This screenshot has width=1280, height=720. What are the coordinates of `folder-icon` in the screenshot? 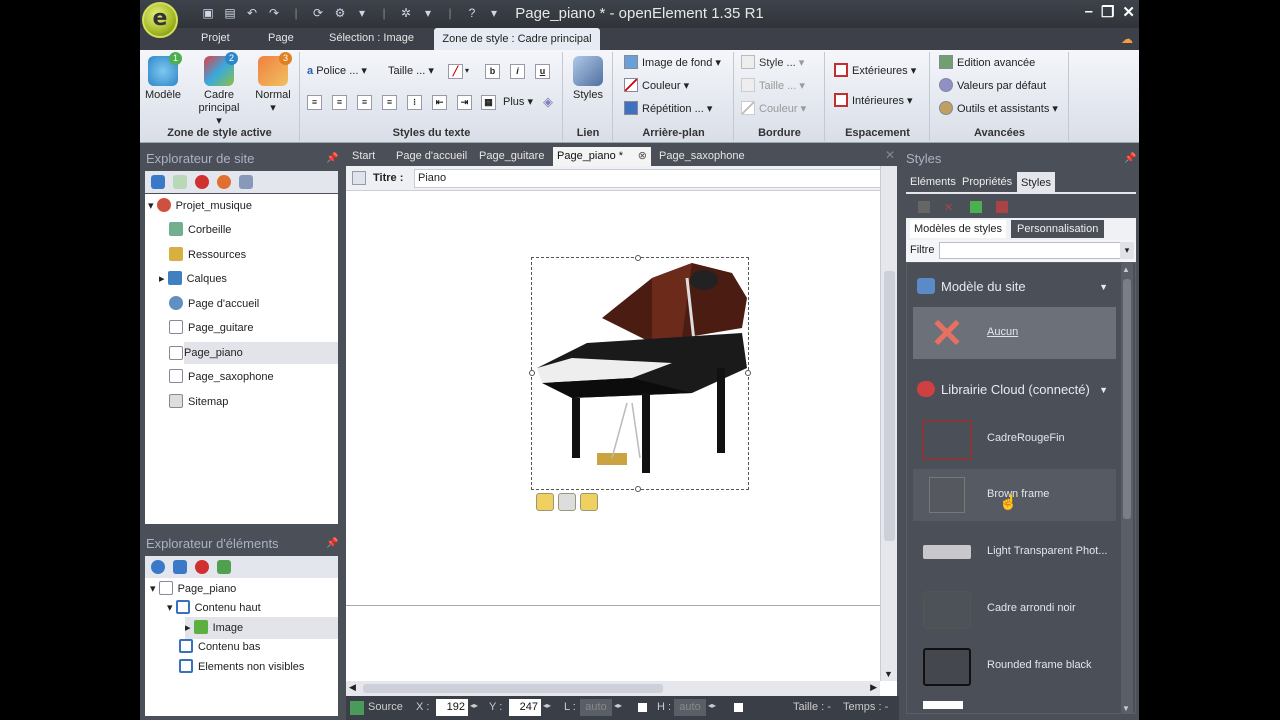 It's located at (545, 502).